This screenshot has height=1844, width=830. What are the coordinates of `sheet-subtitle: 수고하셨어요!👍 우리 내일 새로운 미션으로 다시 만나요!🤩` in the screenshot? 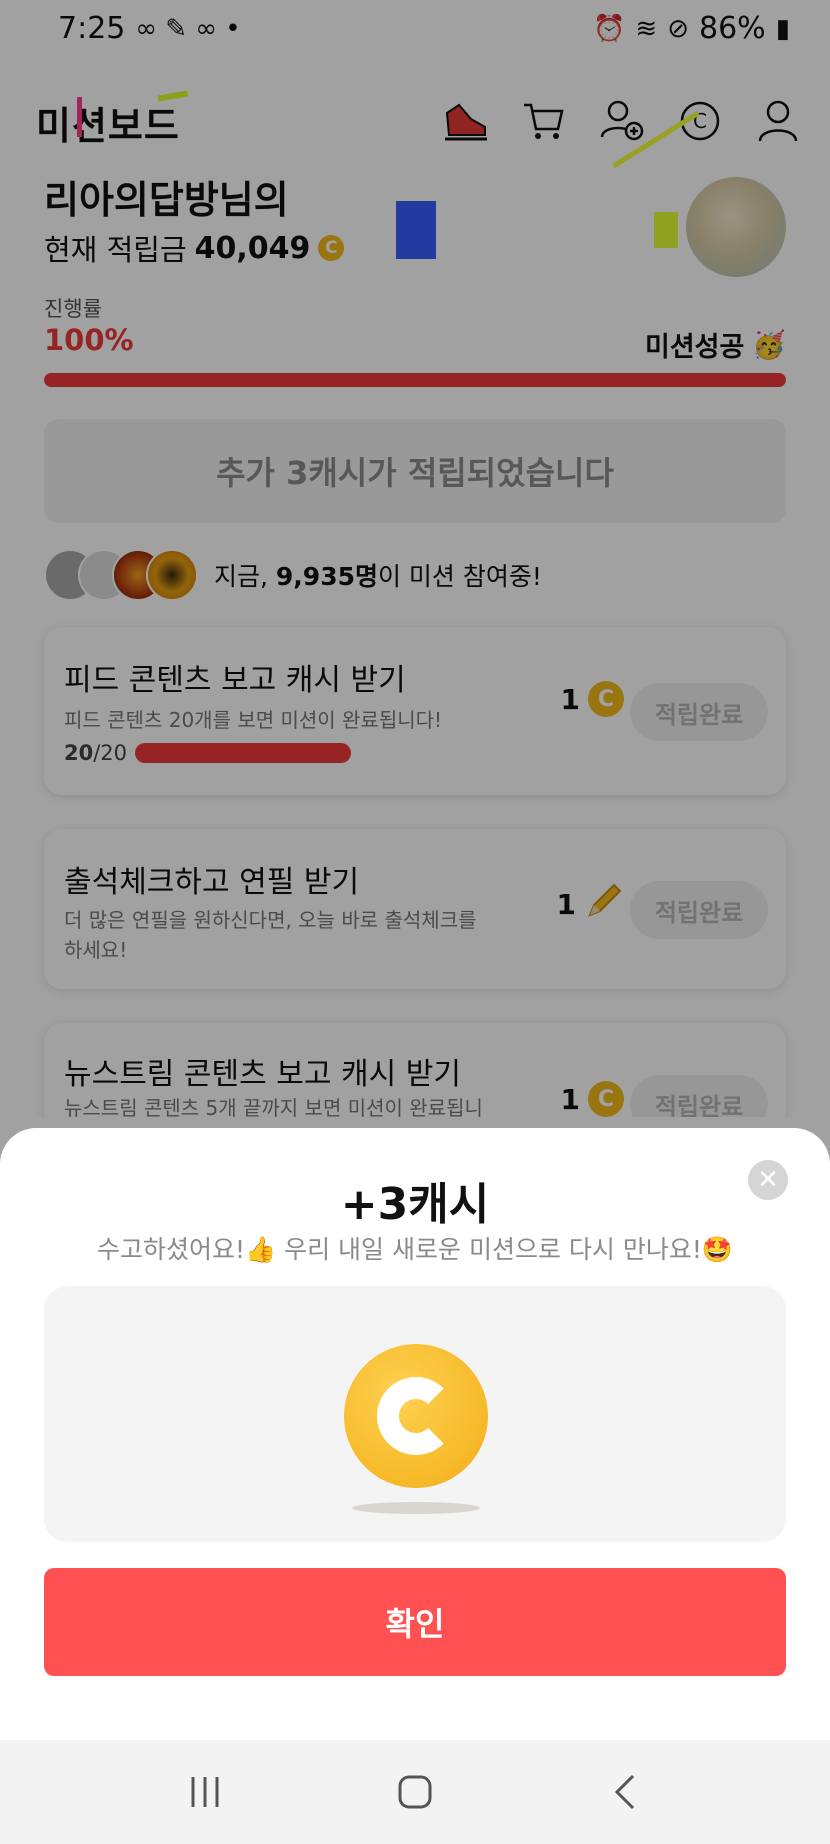 It's located at (415, 1249).